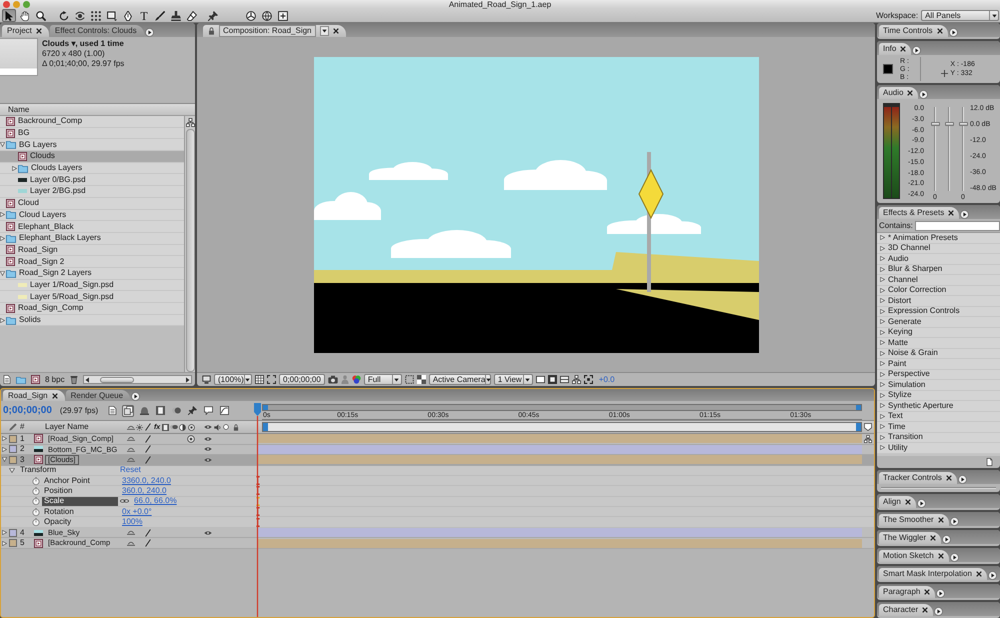 This screenshot has width=1000, height=618. I want to click on panel-tab: Time Controls, so click(913, 31).